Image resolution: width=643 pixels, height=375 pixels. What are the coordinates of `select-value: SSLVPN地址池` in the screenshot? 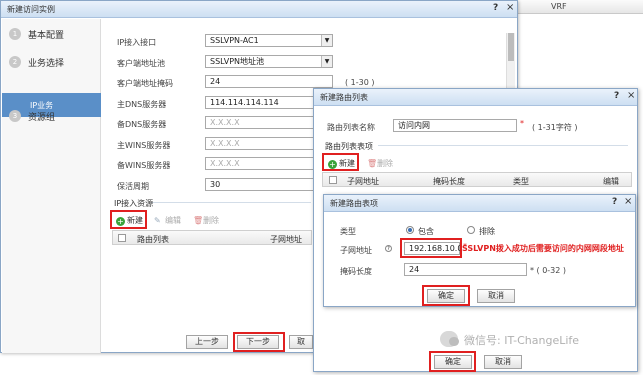 It's located at (237, 61).